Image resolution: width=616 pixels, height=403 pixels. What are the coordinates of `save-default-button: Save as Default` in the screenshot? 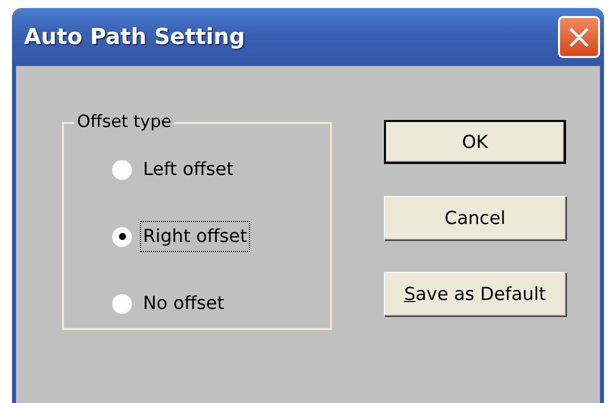 It's located at (475, 294).